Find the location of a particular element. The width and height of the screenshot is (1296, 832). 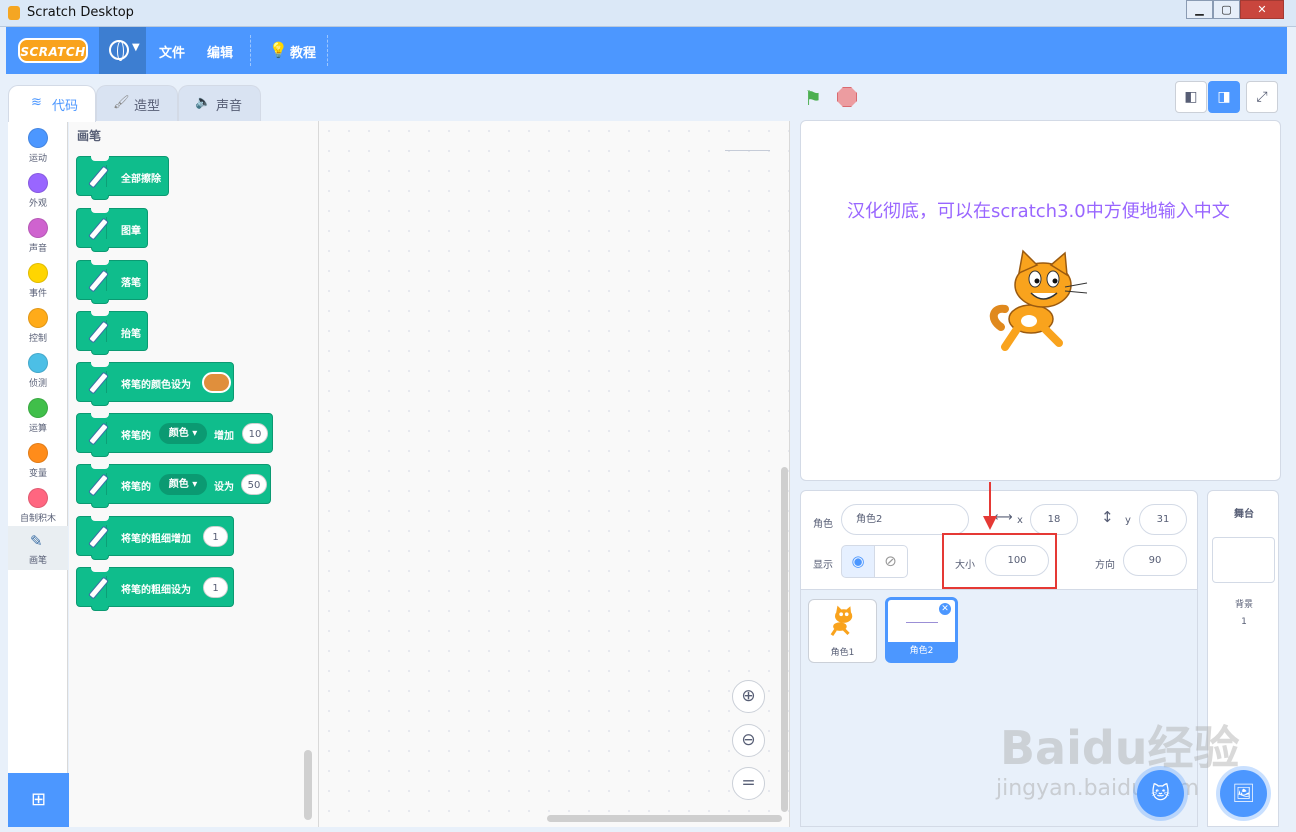

zoom-reset-button: = is located at coordinates (748, 783).